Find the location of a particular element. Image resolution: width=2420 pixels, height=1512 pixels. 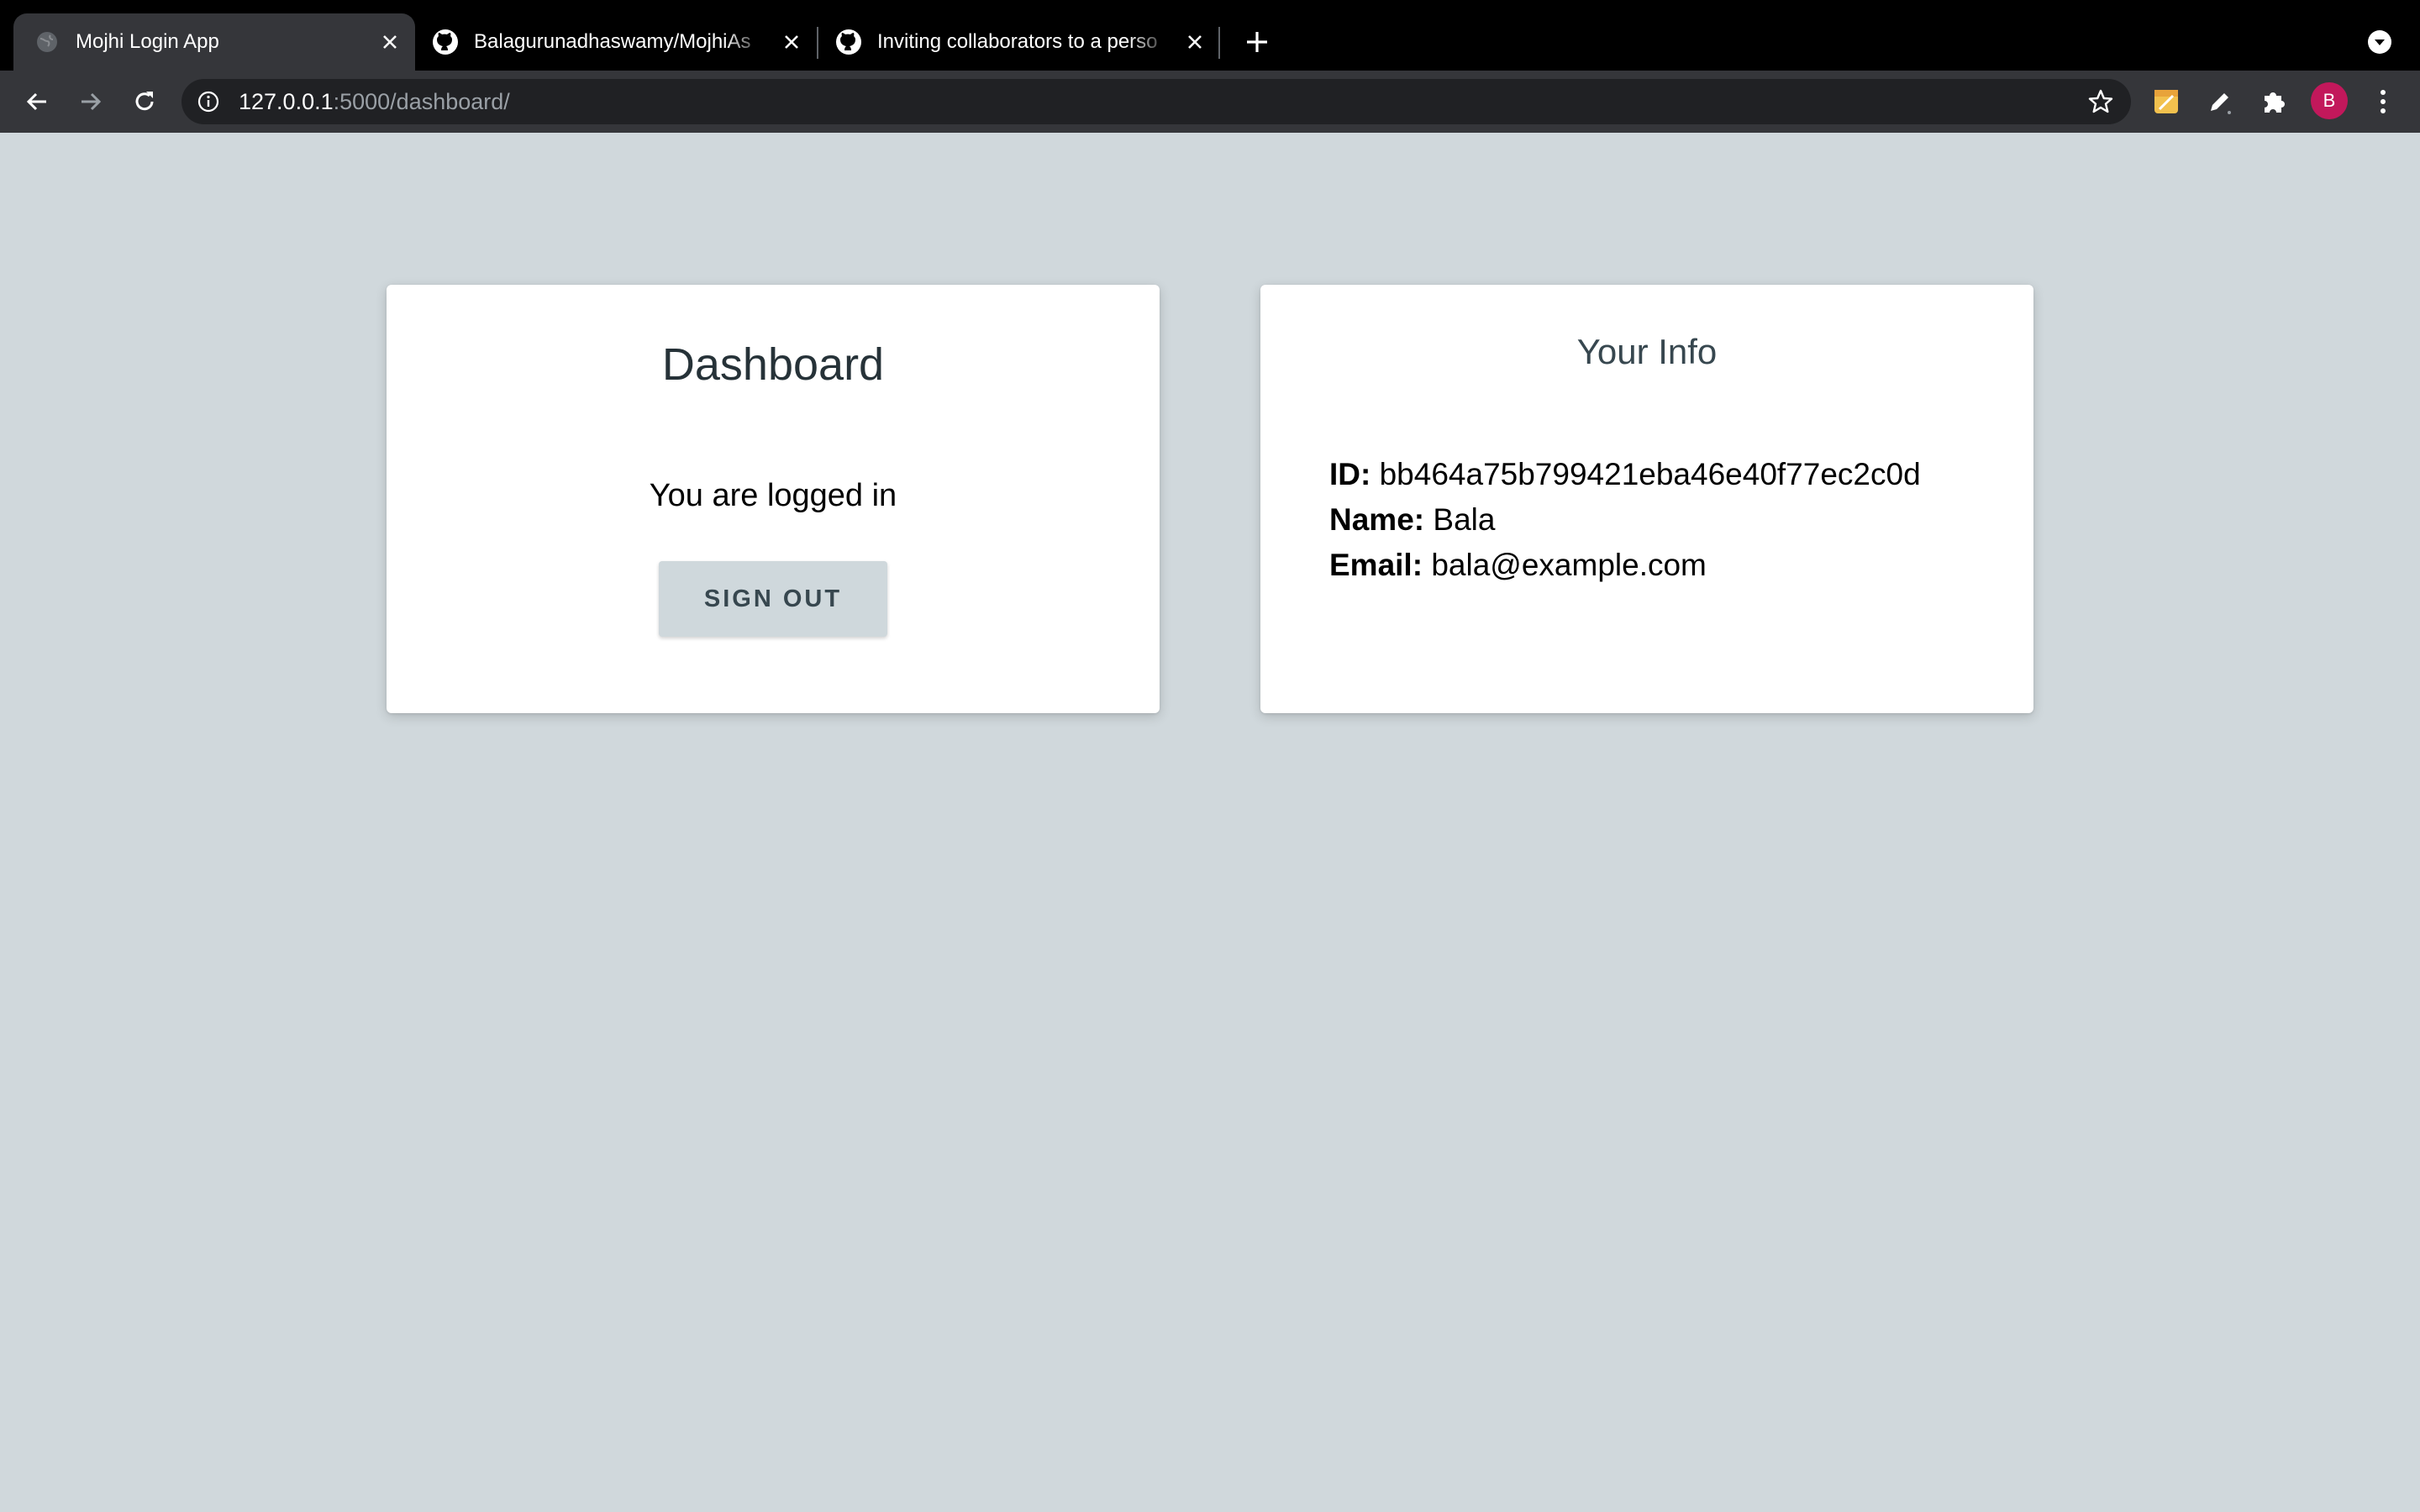

id-value: bb464a75b799421eba46e40f77ec2c0d is located at coordinates (1650, 474).